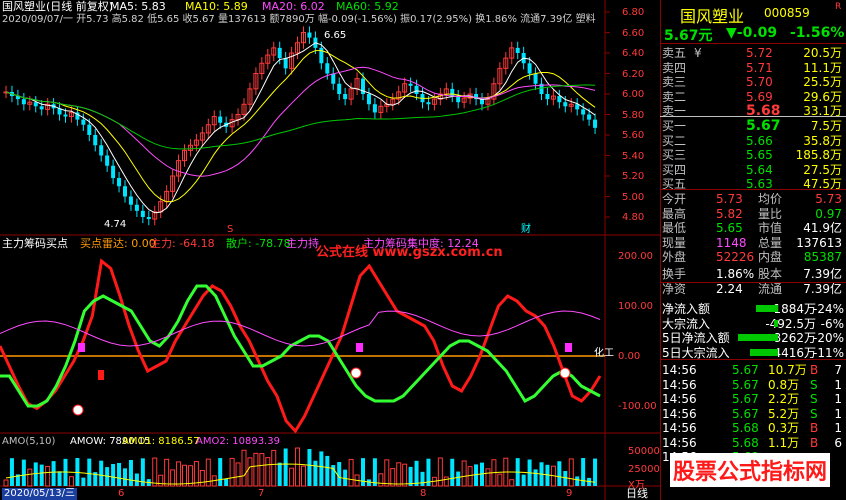  I want to click on month-label: 7, so click(261, 493).